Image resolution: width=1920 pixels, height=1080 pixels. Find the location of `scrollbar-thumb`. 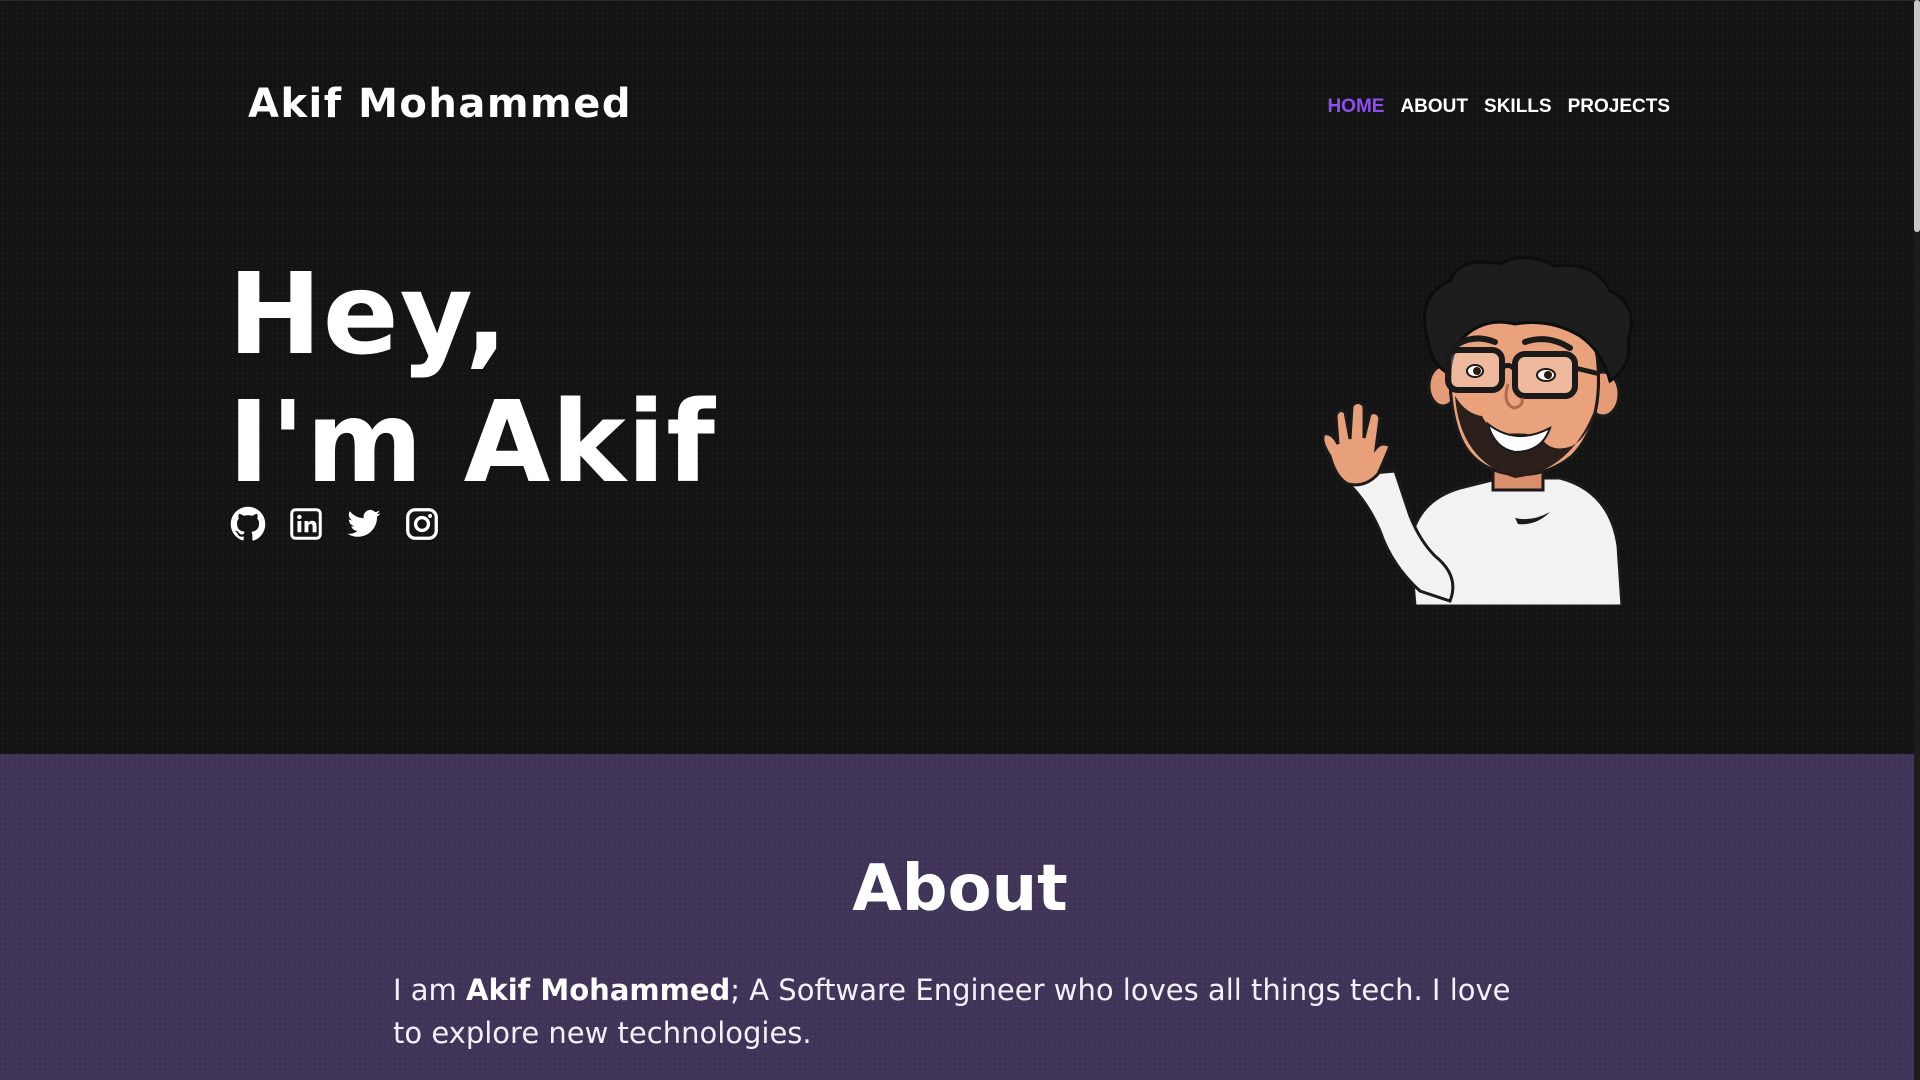

scrollbar-thumb is located at coordinates (1917, 116).